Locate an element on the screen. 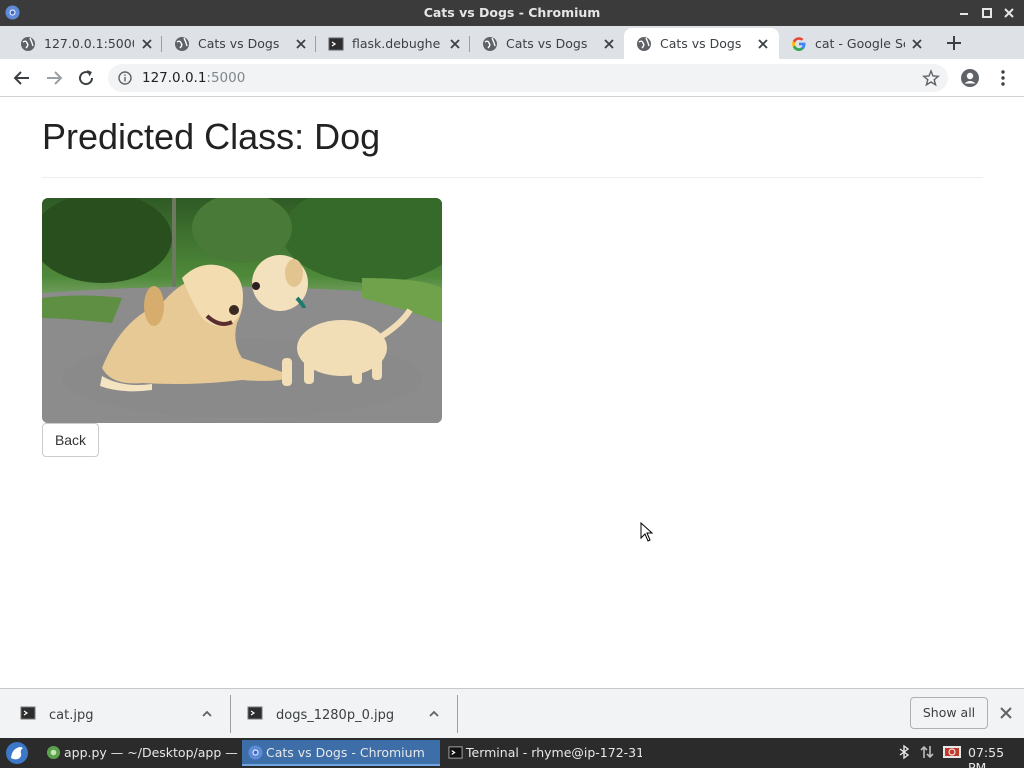 This screenshot has width=1024, height=768. chromium-icon is located at coordinates (255, 752).